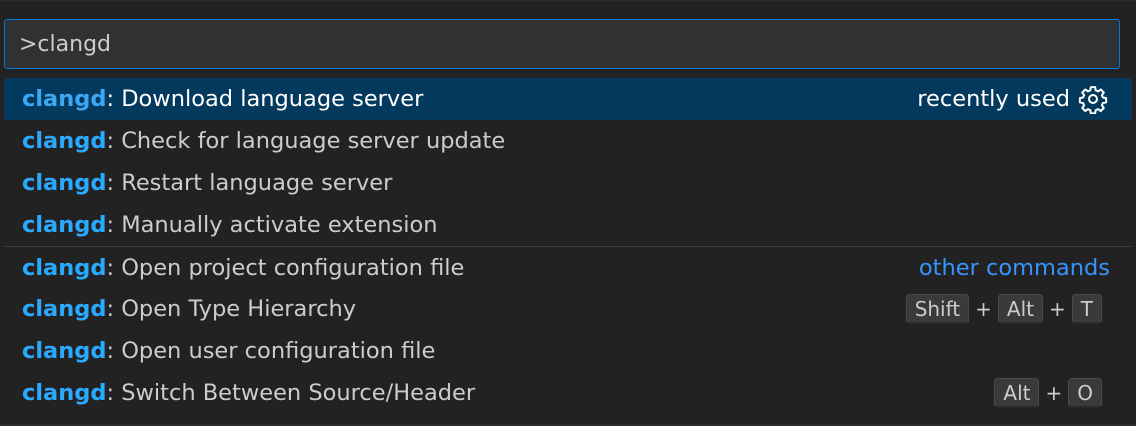 This screenshot has width=1136, height=426. What do you see at coordinates (306, 141) in the screenshot?
I see `command-text: : Check for language server update` at bounding box center [306, 141].